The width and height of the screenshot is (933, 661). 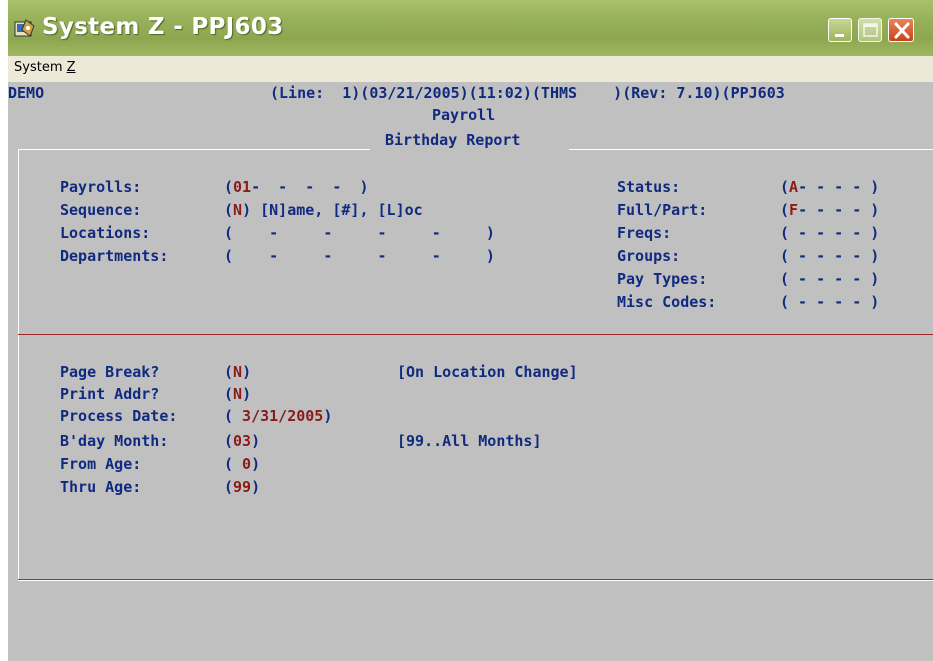 I want to click on company-code: DEMO, so click(x=26, y=93).